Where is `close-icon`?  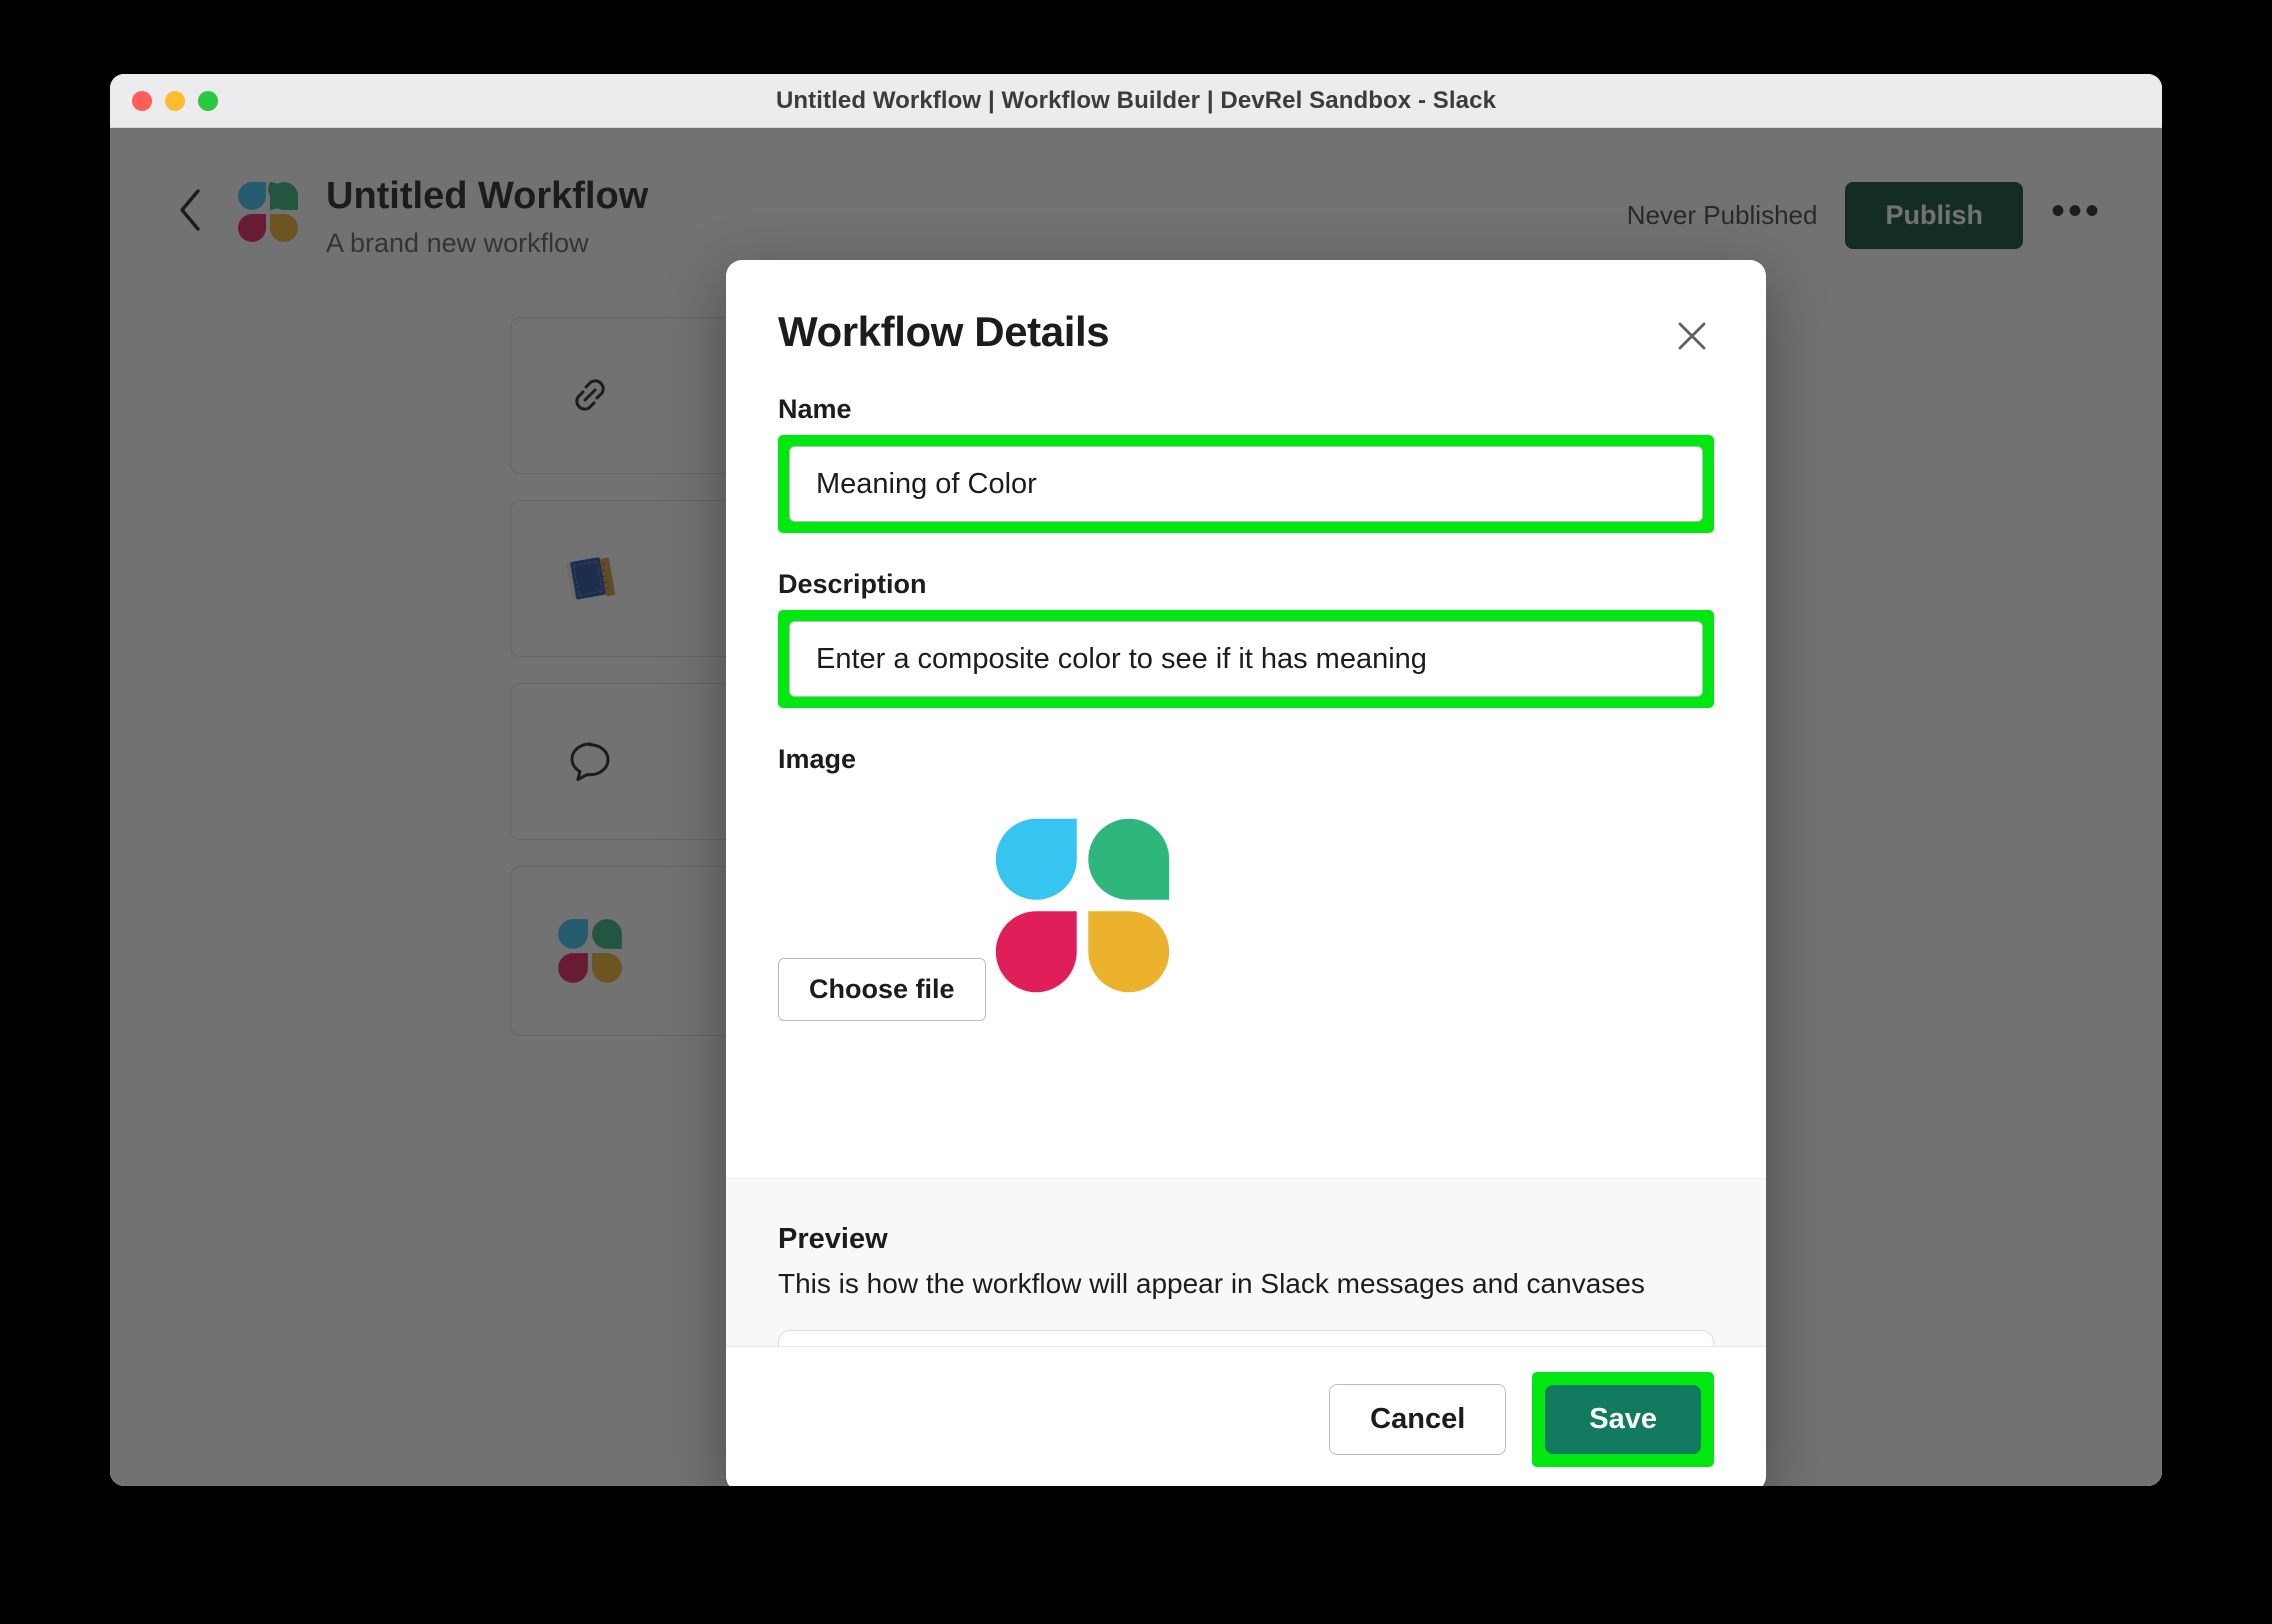 close-icon is located at coordinates (1692, 336).